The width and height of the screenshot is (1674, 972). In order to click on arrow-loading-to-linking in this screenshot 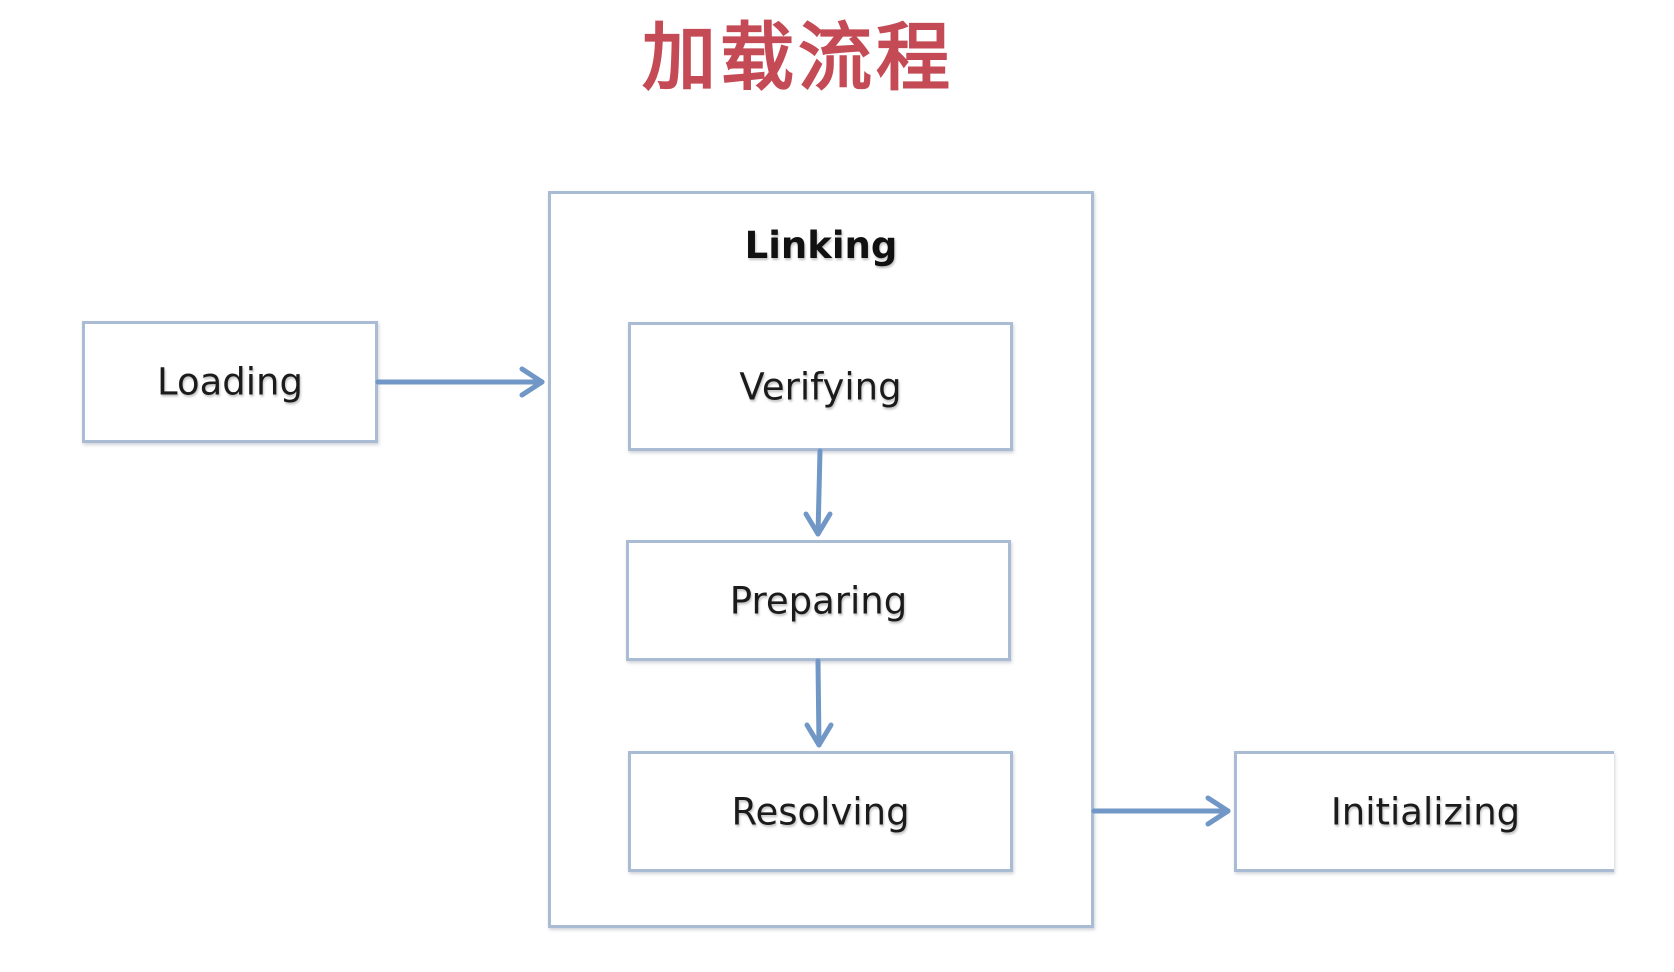, I will do `click(460, 382)`.